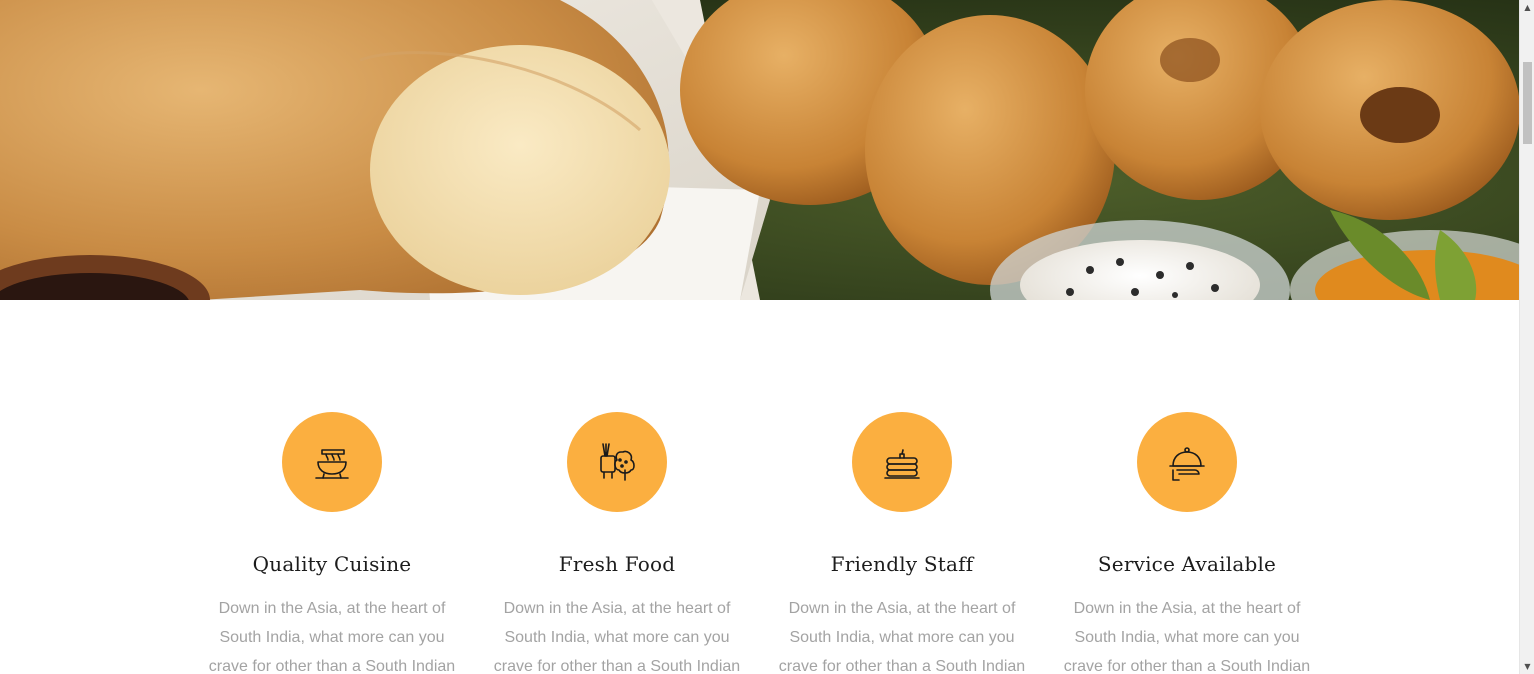 The width and height of the screenshot is (1534, 674). I want to click on pancake-stack-icon, so click(902, 464).